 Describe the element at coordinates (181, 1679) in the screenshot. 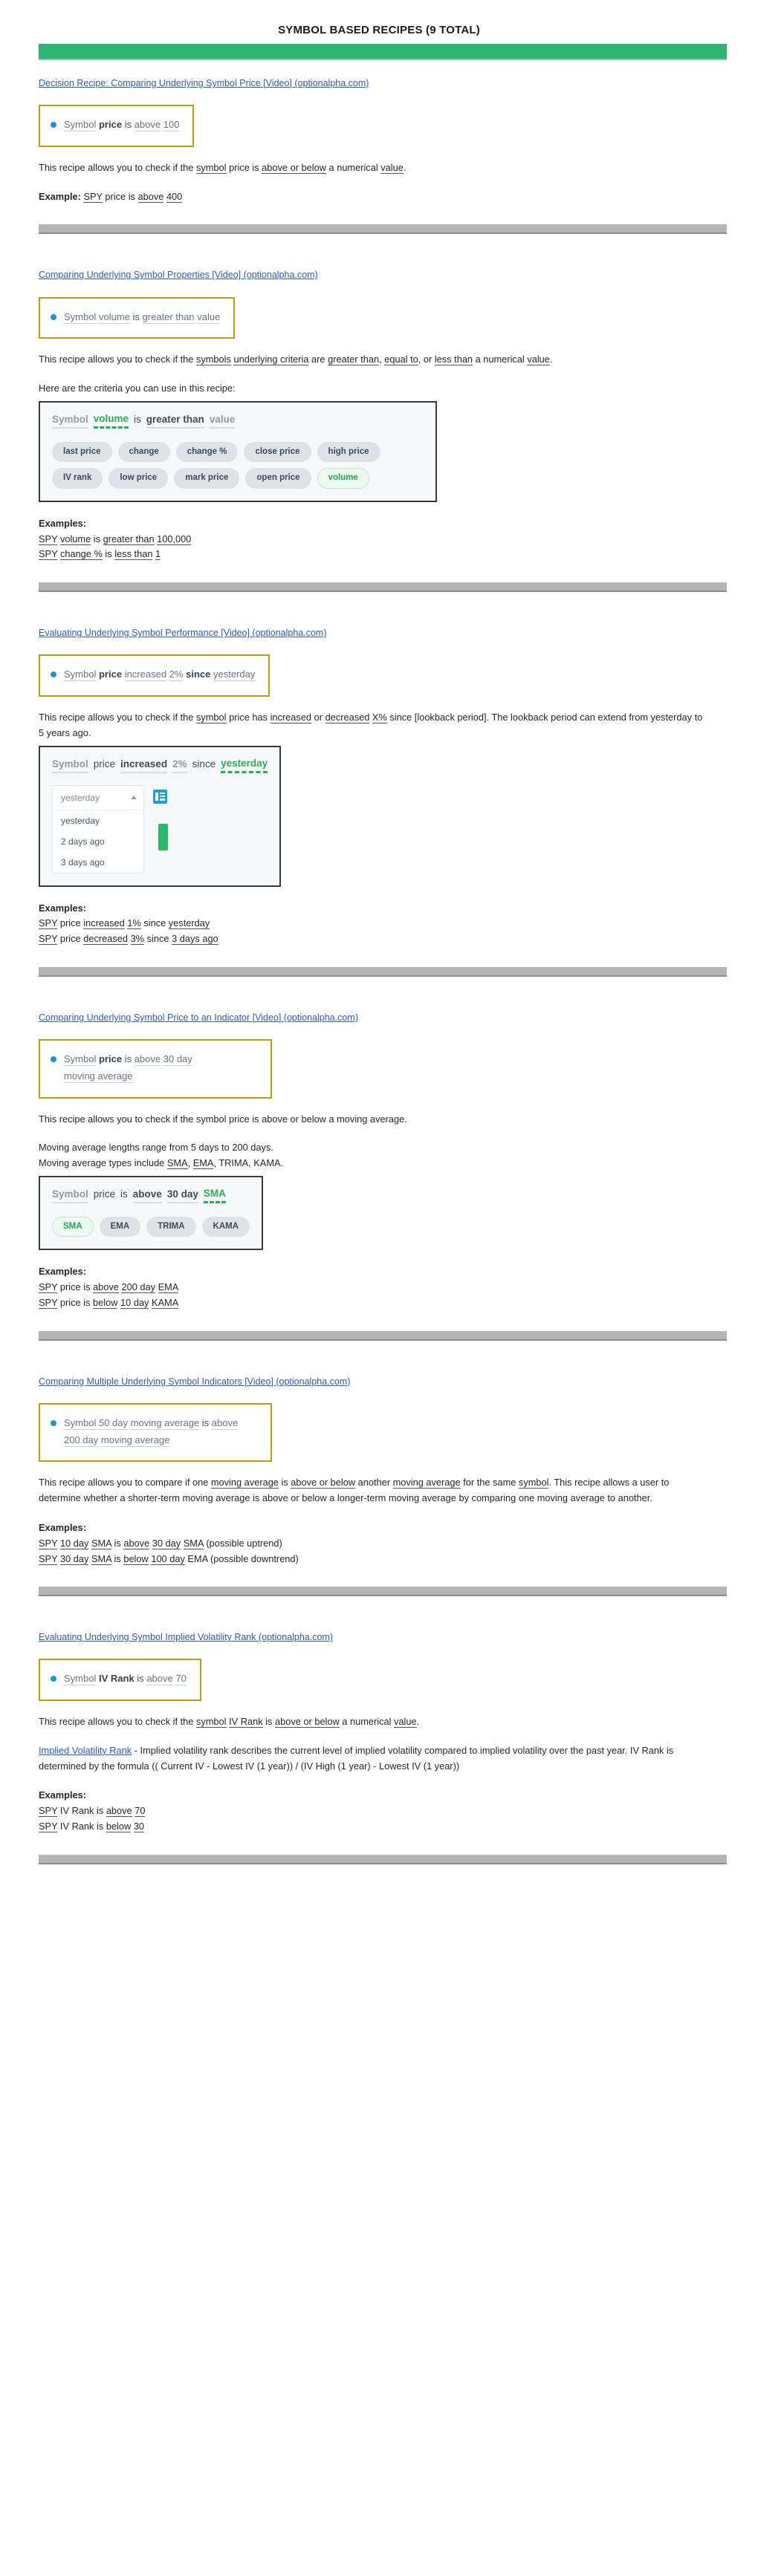

I see `recipe-token-70: 70` at that location.